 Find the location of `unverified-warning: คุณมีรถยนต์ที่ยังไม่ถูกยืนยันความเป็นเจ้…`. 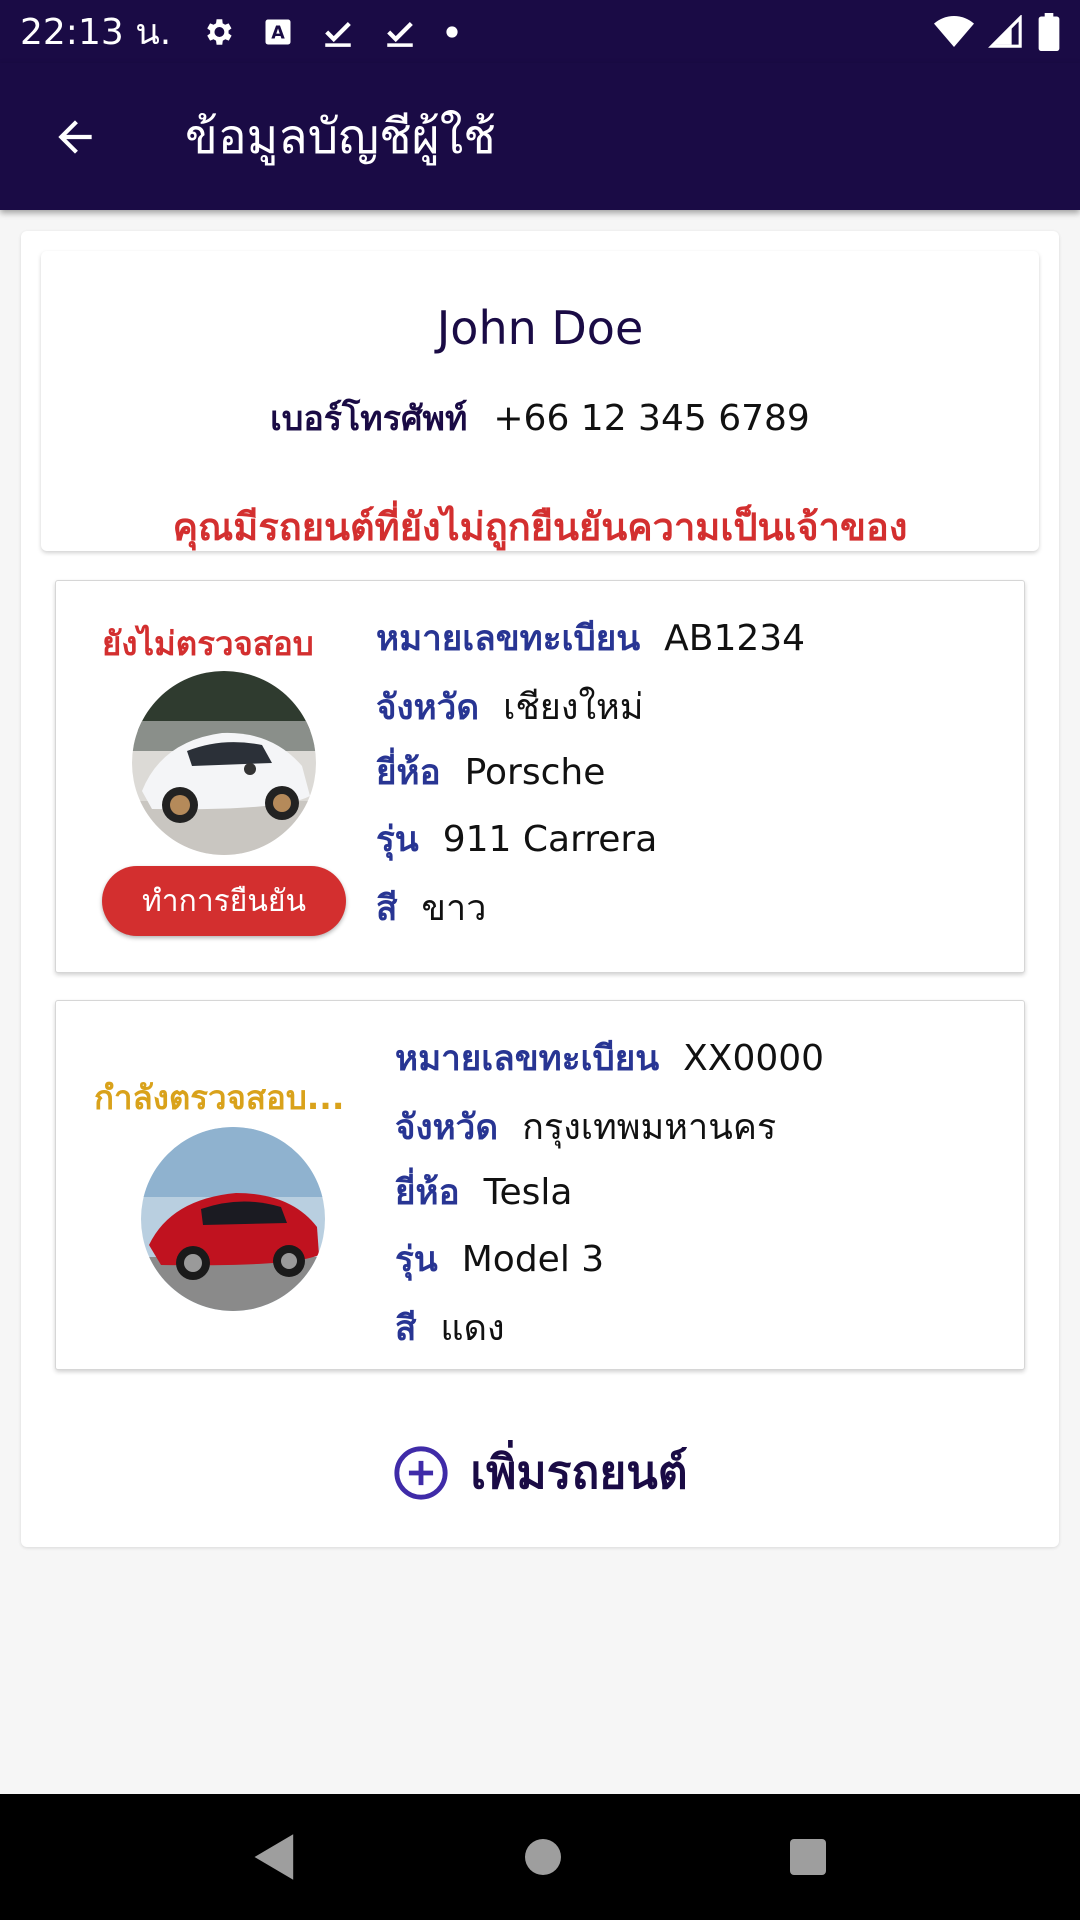

unverified-warning: คุณมีรถยนต์ที่ยังไม่ถูกยืนยันความเป็นเจ้… is located at coordinates (540, 527).